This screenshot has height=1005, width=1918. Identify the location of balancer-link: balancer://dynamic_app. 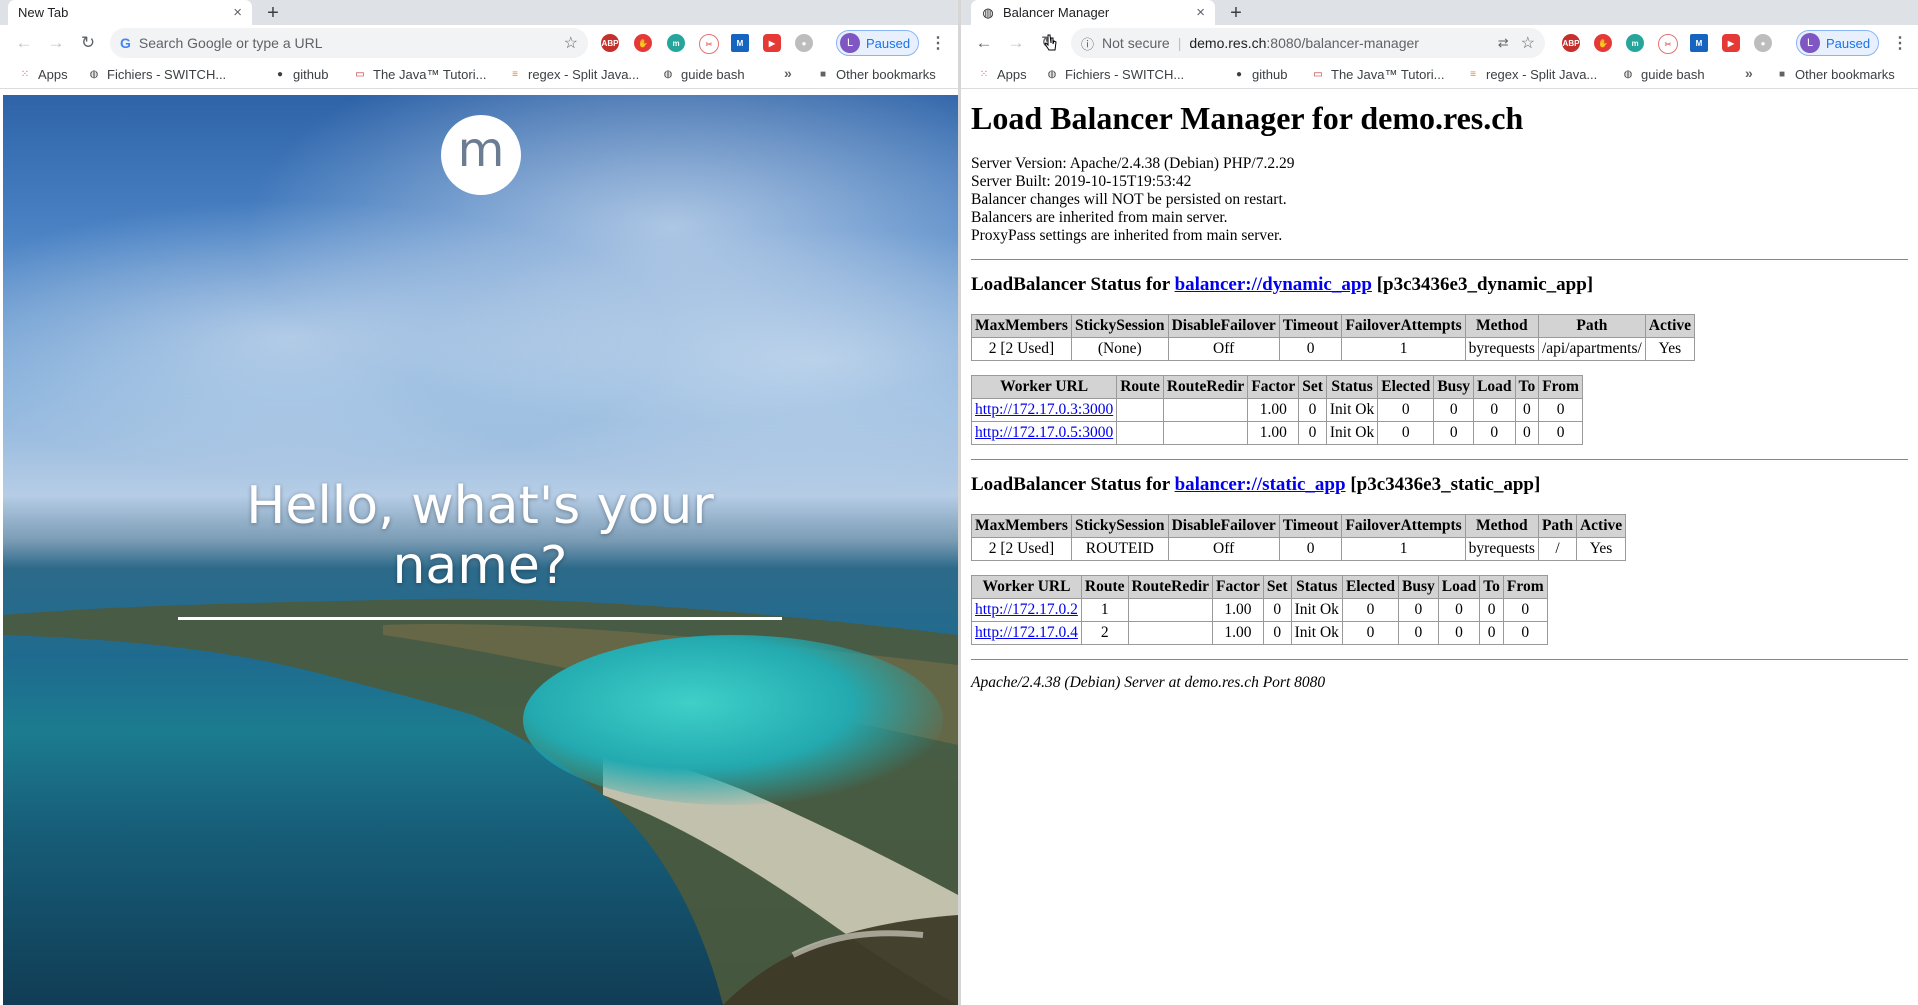
(1273, 284).